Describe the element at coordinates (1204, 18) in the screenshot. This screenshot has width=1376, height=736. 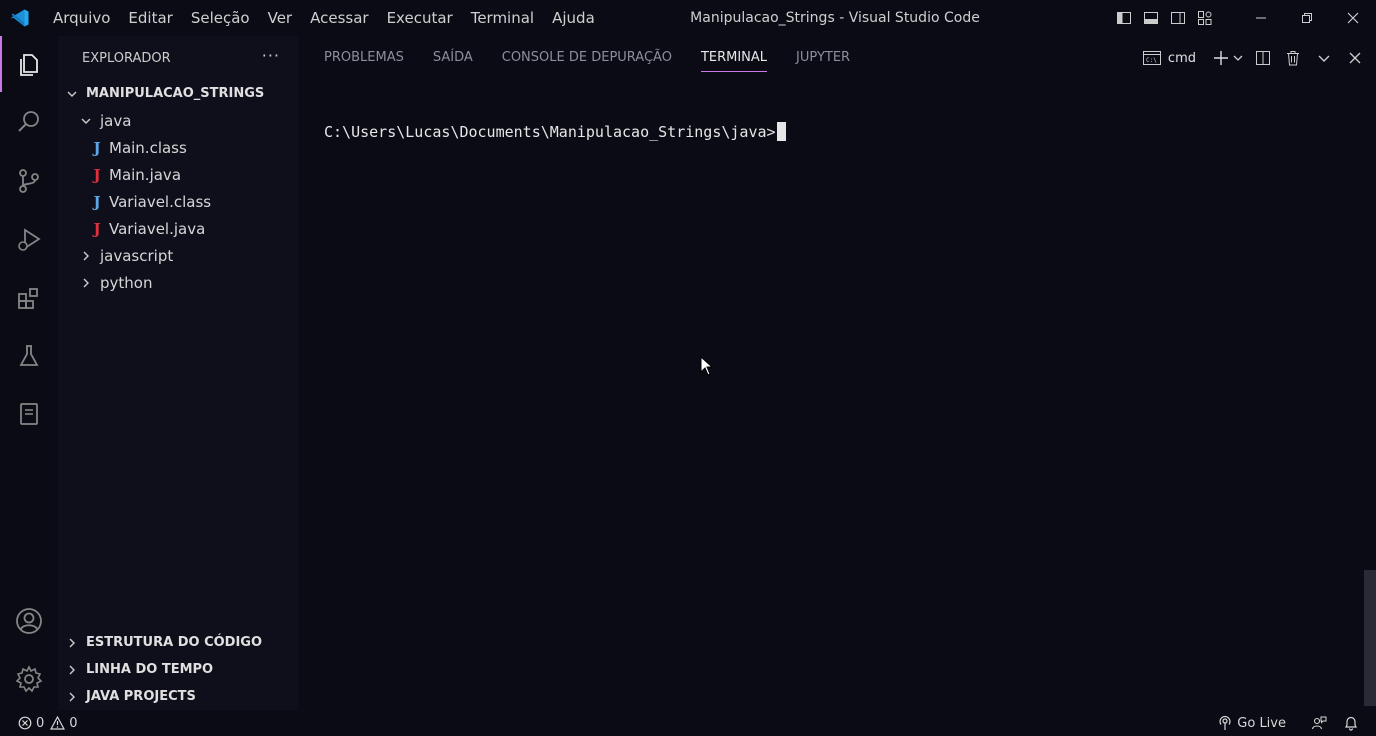
I see `customize-layout-icon` at that location.